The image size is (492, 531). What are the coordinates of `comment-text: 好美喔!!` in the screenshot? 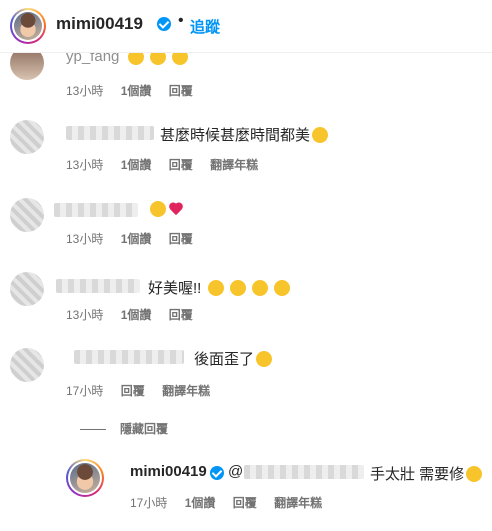 It's located at (219, 287).